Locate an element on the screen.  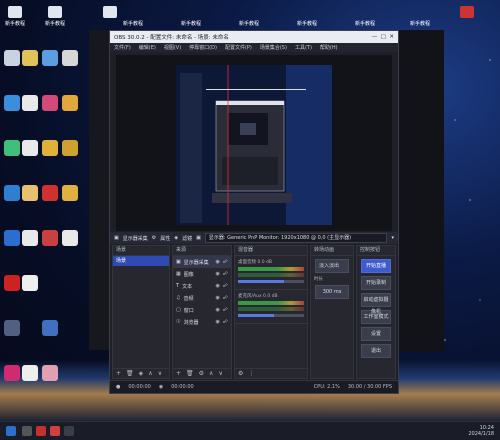
menu-help: 帮助(H) is located at coordinates (329, 47).